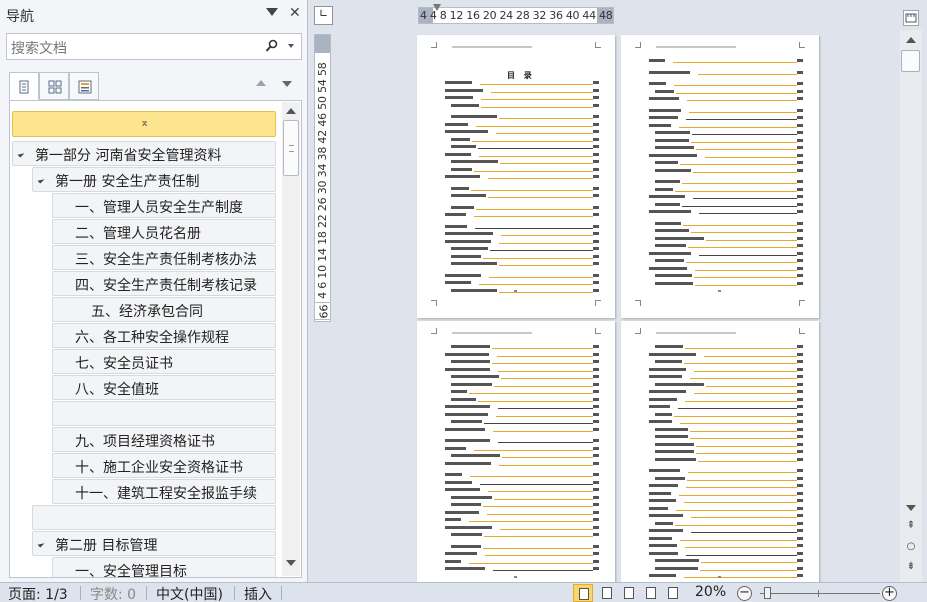  Describe the element at coordinates (911, 527) in the screenshot. I see `previous-page-icon: ⇞` at that location.